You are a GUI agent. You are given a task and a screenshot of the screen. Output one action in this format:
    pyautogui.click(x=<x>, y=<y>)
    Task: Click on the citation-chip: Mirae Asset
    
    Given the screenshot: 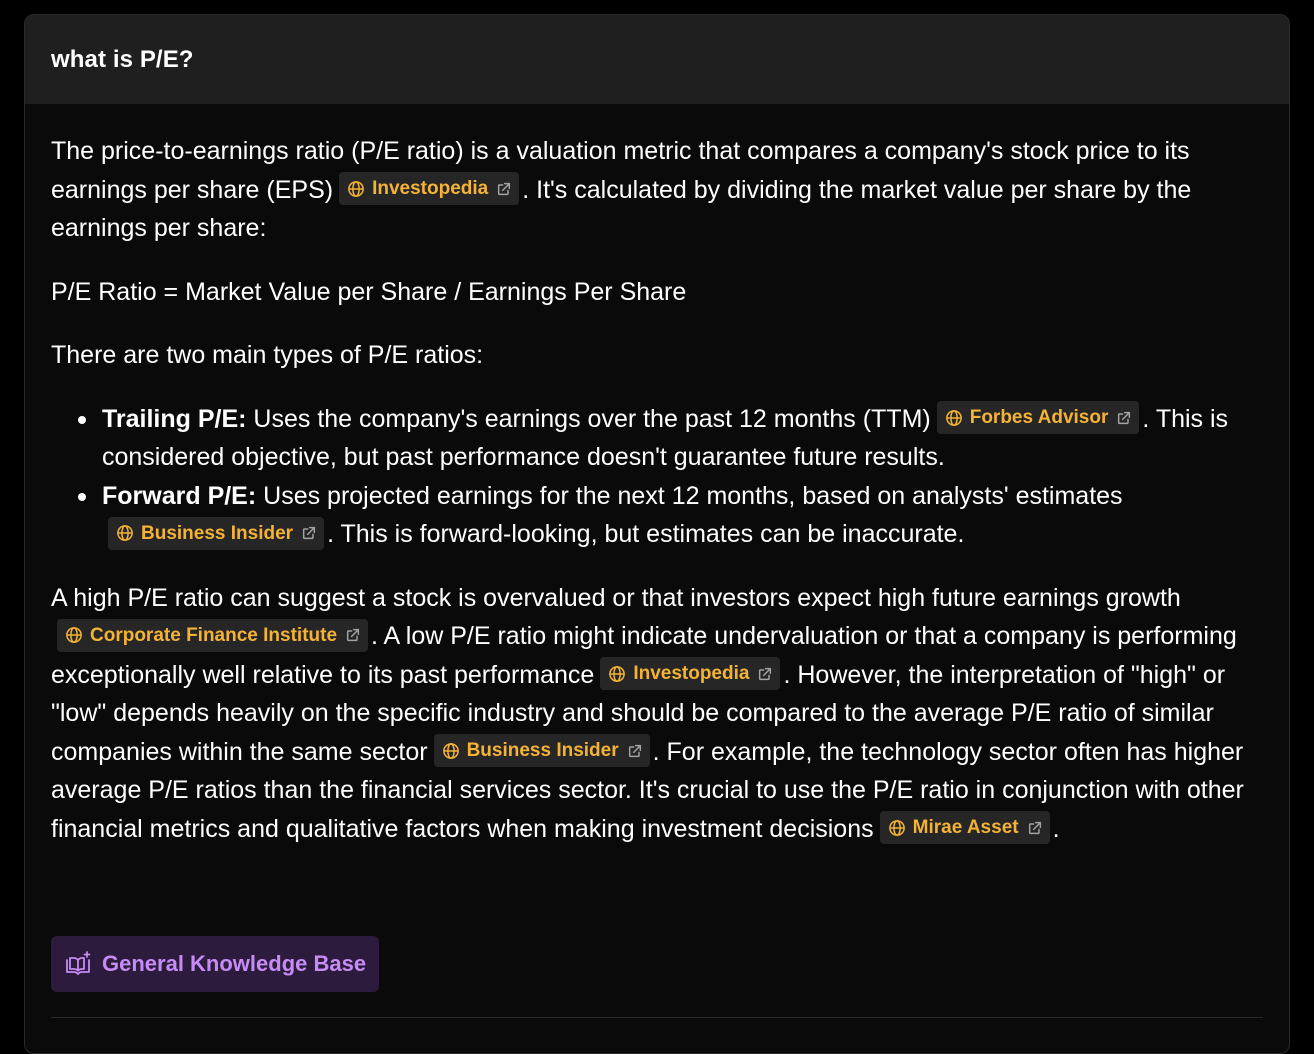 What is the action you would take?
    pyautogui.click(x=964, y=828)
    